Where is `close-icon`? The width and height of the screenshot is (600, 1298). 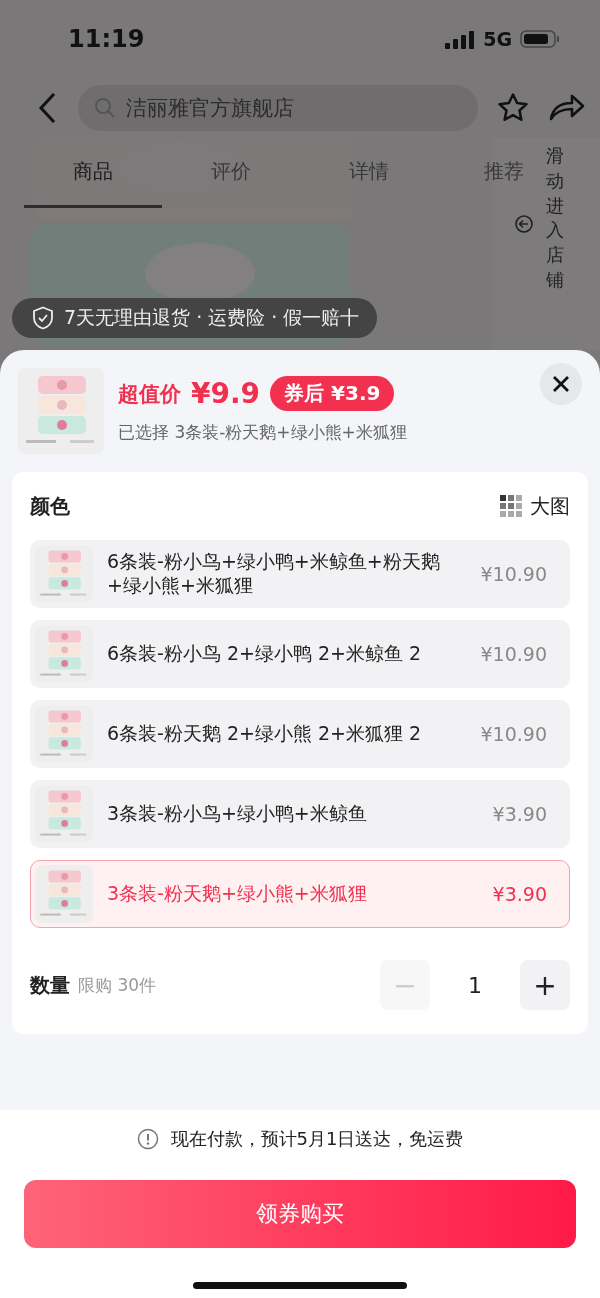
close-icon is located at coordinates (561, 384).